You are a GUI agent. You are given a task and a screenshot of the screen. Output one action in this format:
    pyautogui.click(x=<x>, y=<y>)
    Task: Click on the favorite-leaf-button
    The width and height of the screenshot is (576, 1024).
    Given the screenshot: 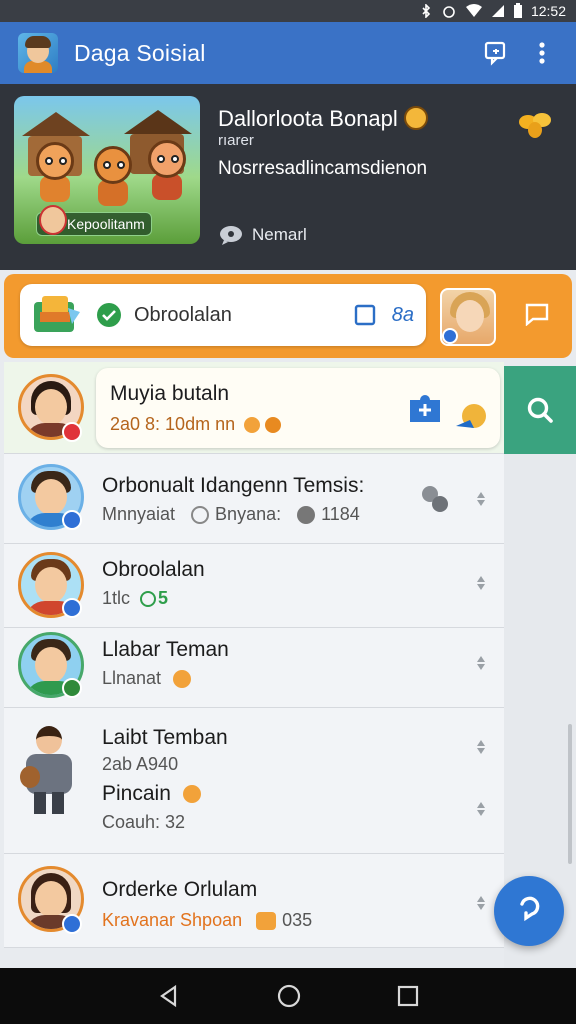 What is the action you would take?
    pyautogui.click(x=535, y=127)
    